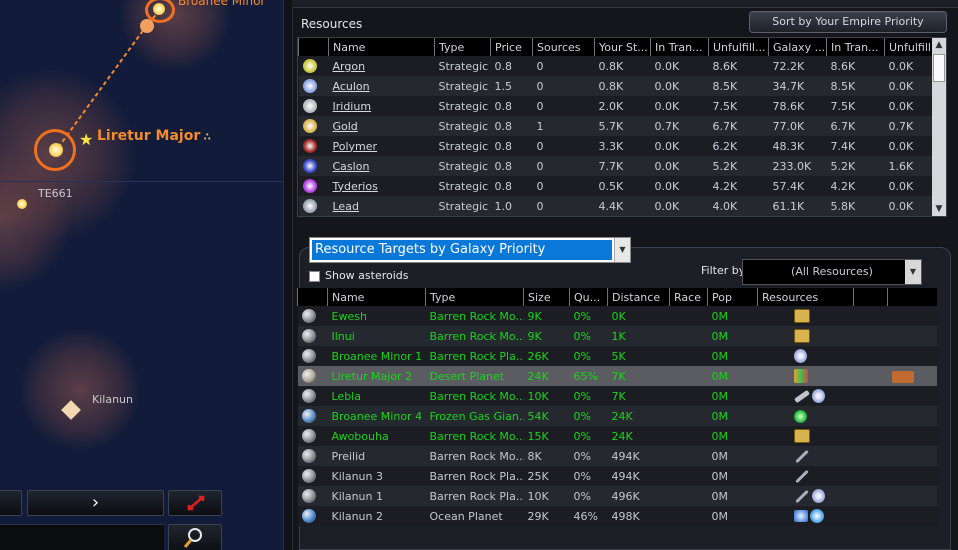  Describe the element at coordinates (195, 503) in the screenshot. I see `expand-map-button` at that location.